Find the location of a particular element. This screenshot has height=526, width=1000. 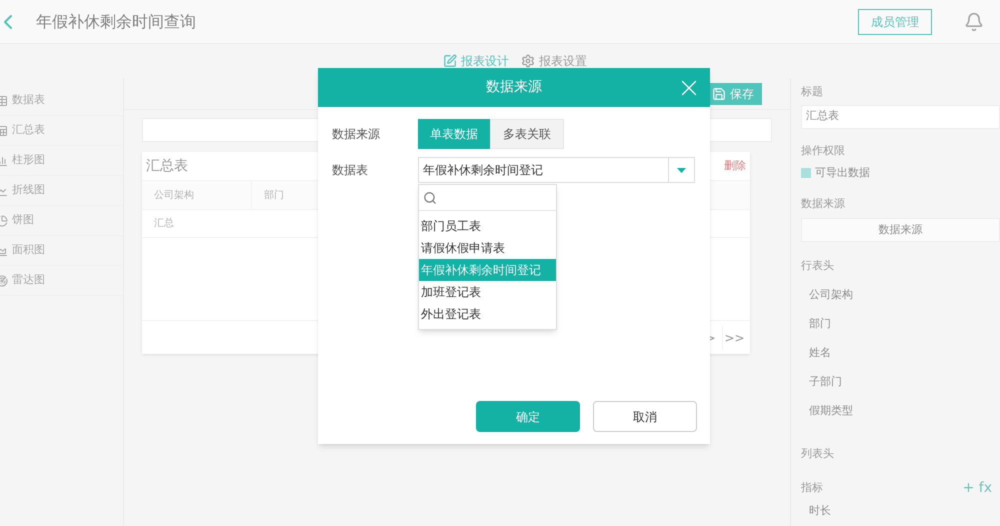

toolbar-tab: 报表设置 is located at coordinates (554, 61).